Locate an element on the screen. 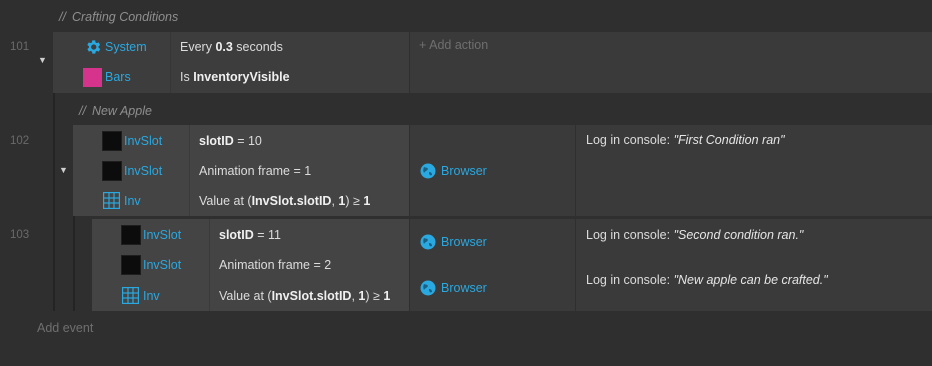  action-log-console: Log in console: "Second condition ran." is located at coordinates (694, 235).